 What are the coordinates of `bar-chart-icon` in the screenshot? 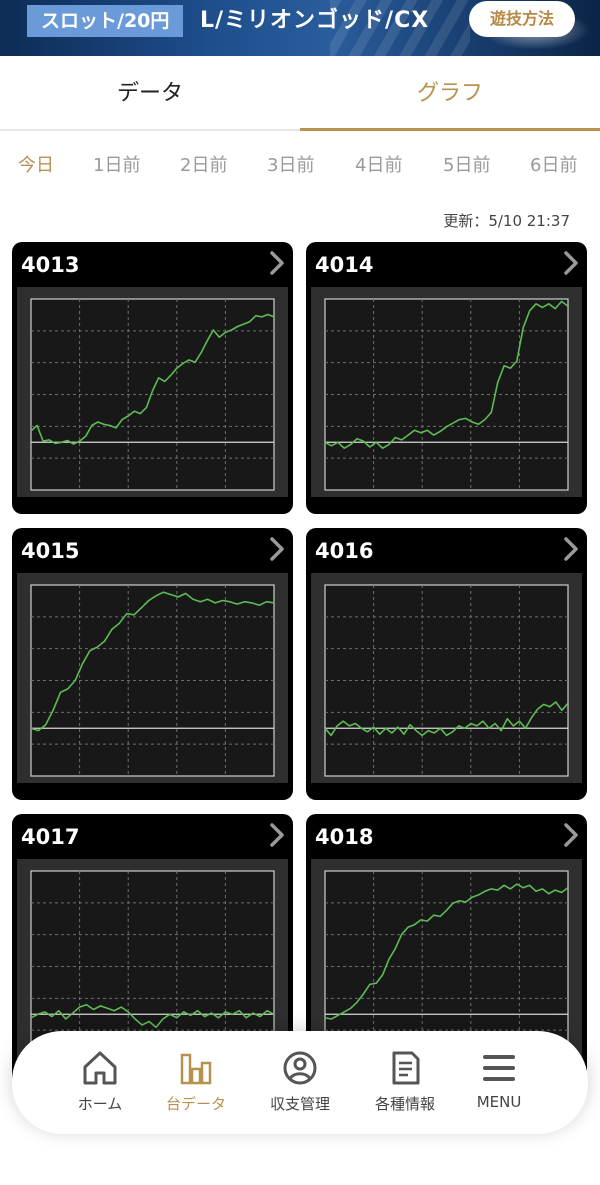 It's located at (196, 1069).